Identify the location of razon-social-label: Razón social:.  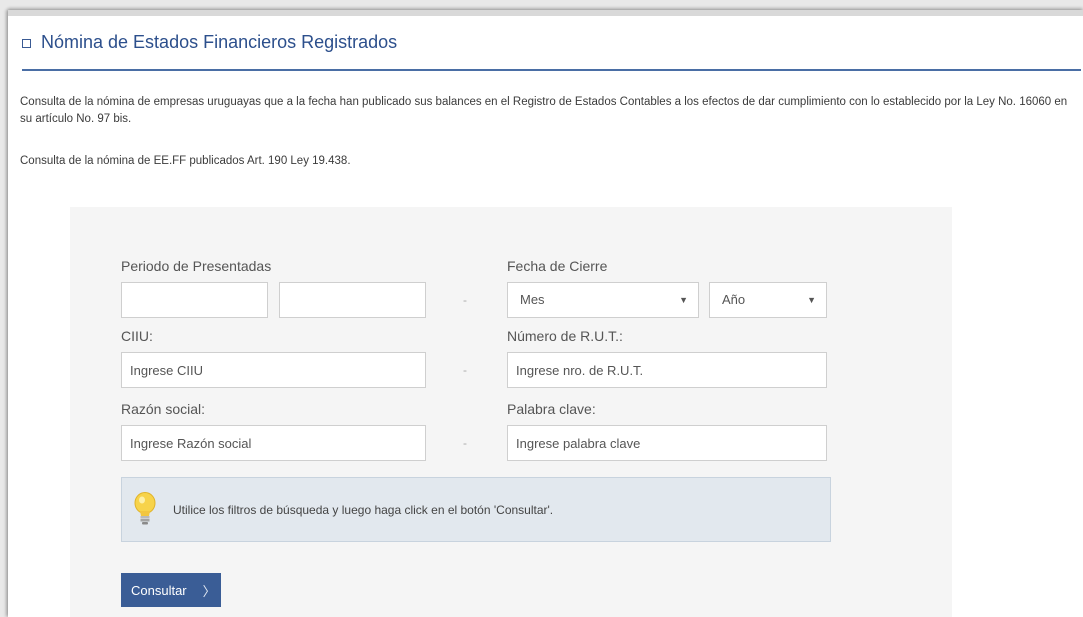
(163, 409).